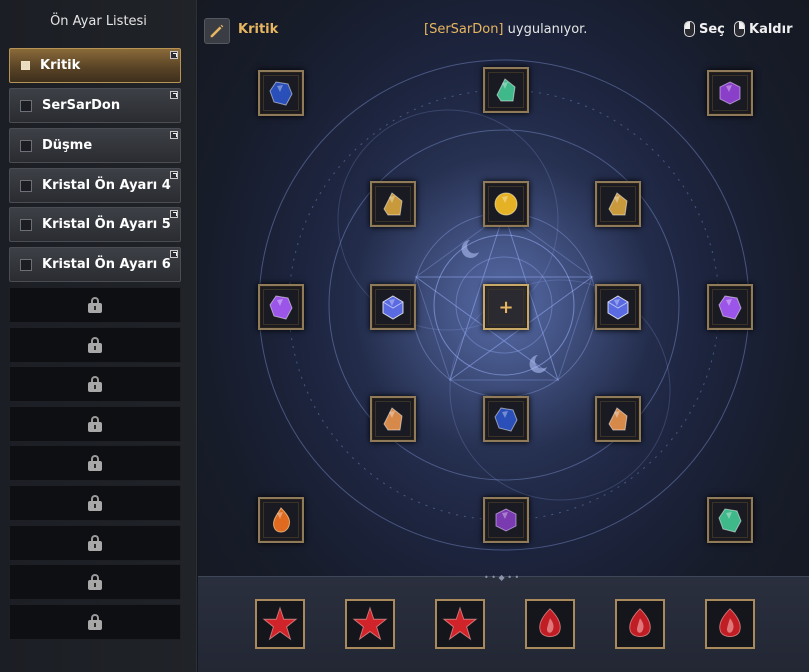 The height and width of the screenshot is (672, 809). I want to click on applied-status: [SerSarDon] uygulanıyor., so click(505, 29).